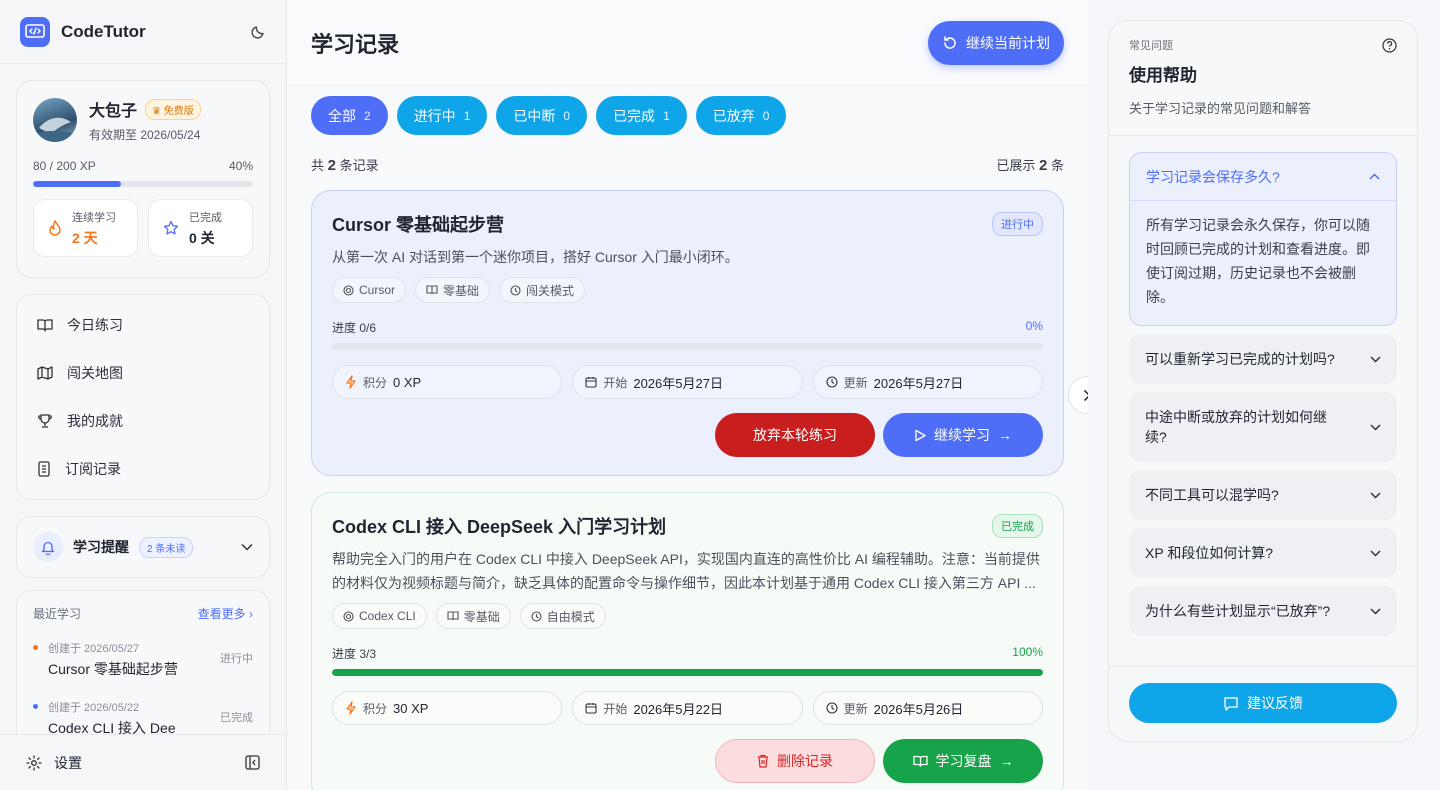 The image size is (1440, 790). What do you see at coordinates (741, 115) in the screenshot?
I see `filter-abandoned: 已放弃 0` at bounding box center [741, 115].